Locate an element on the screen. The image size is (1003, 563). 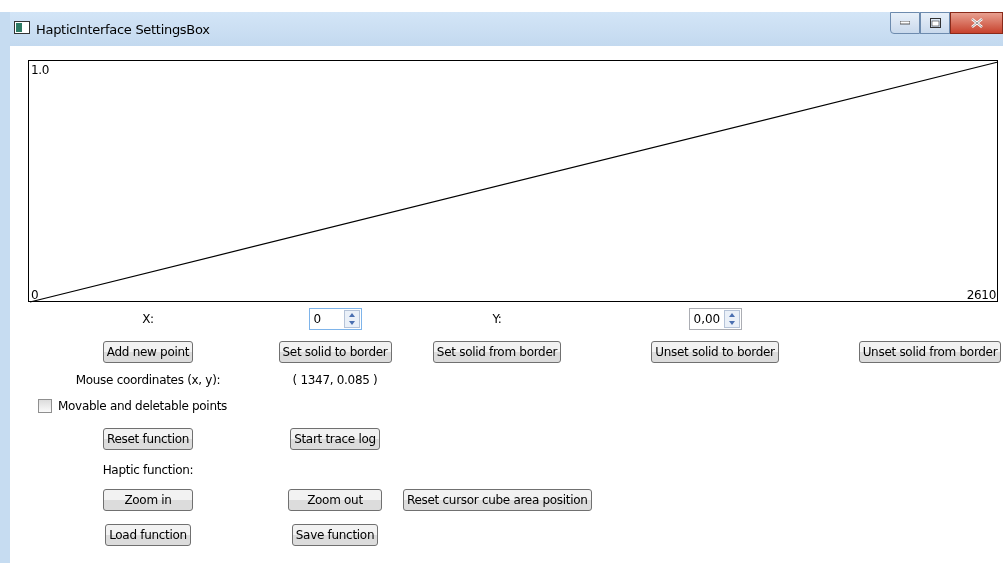
action-button: Save function is located at coordinates (335, 534).